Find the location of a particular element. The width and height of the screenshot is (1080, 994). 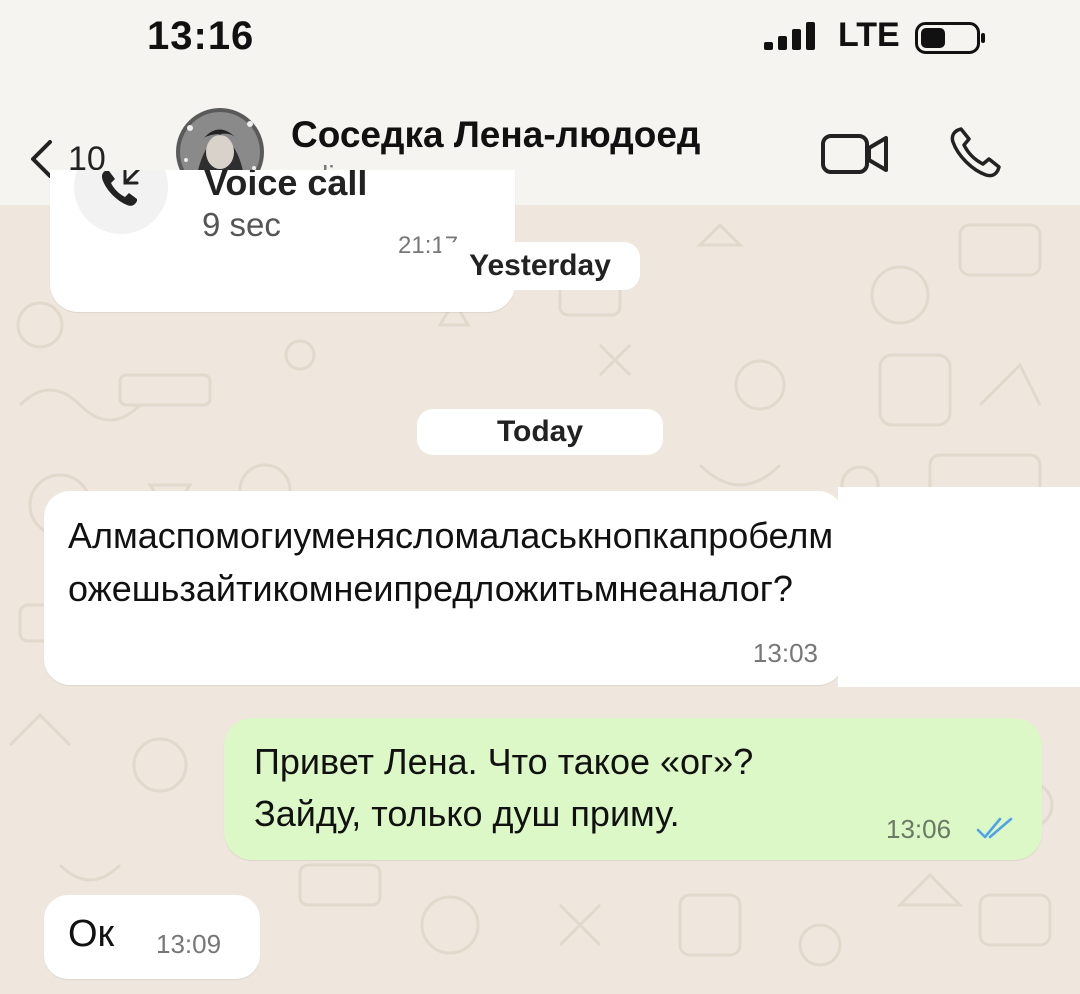

network-type: LTE is located at coordinates (869, 35).